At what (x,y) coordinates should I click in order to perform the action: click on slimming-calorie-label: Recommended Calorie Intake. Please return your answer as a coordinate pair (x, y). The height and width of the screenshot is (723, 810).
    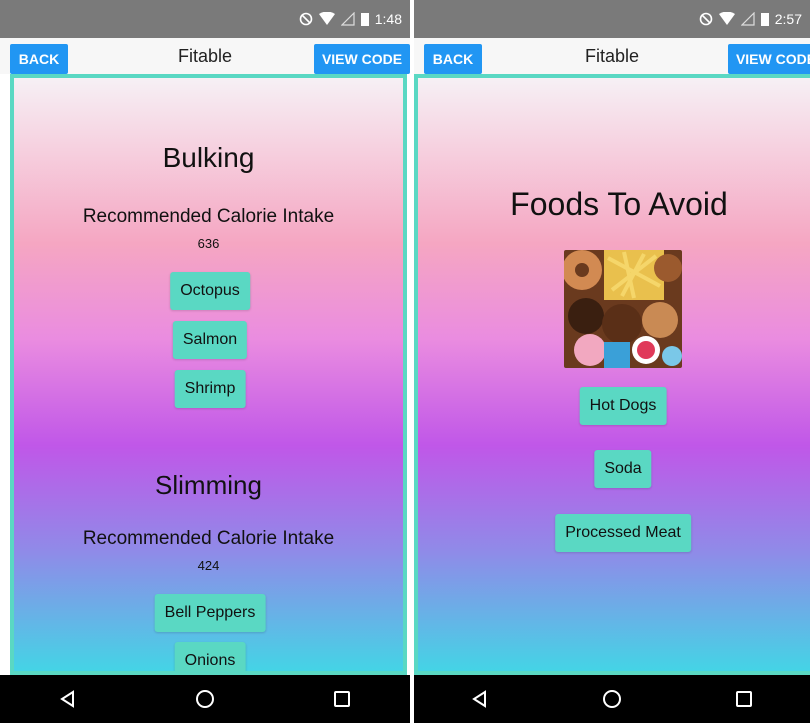
    Looking at the image, I should click on (208, 538).